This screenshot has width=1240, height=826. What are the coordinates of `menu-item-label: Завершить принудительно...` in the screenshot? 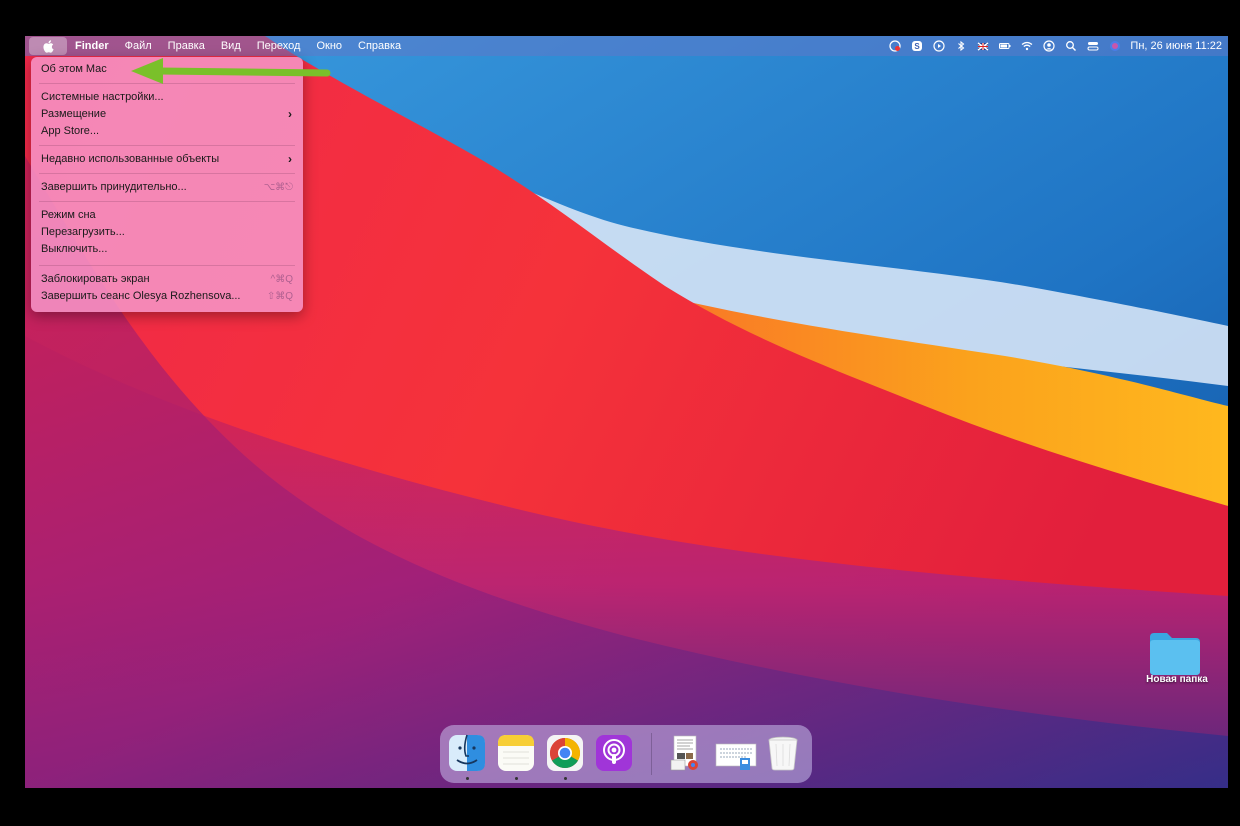 It's located at (114, 187).